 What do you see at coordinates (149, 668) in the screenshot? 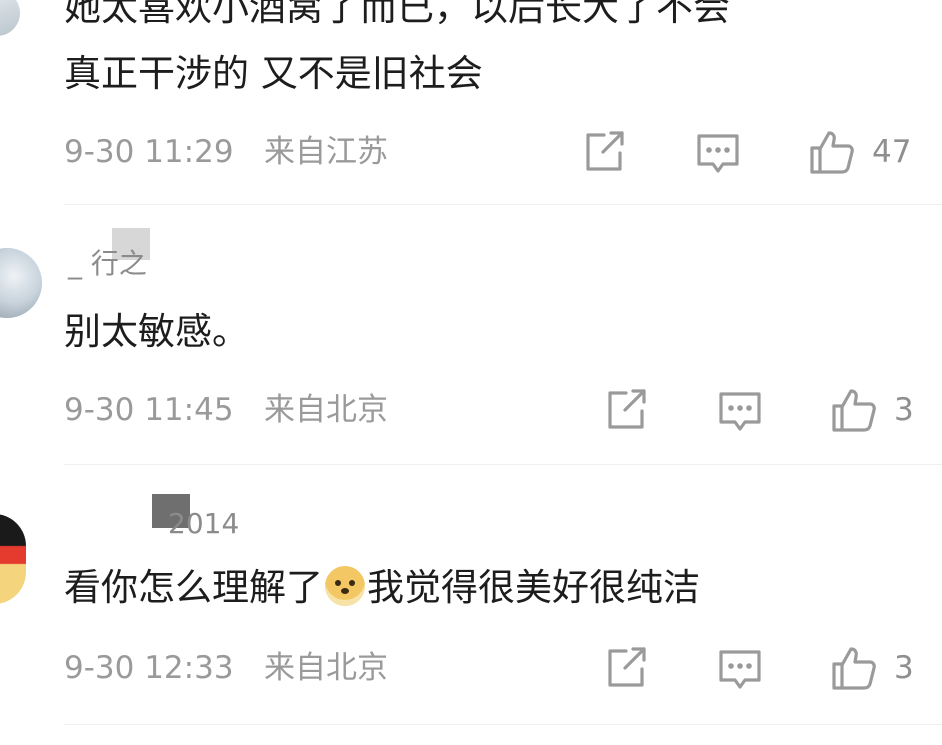
I see `comment-timestamp: 9-30 12:33` at bounding box center [149, 668].